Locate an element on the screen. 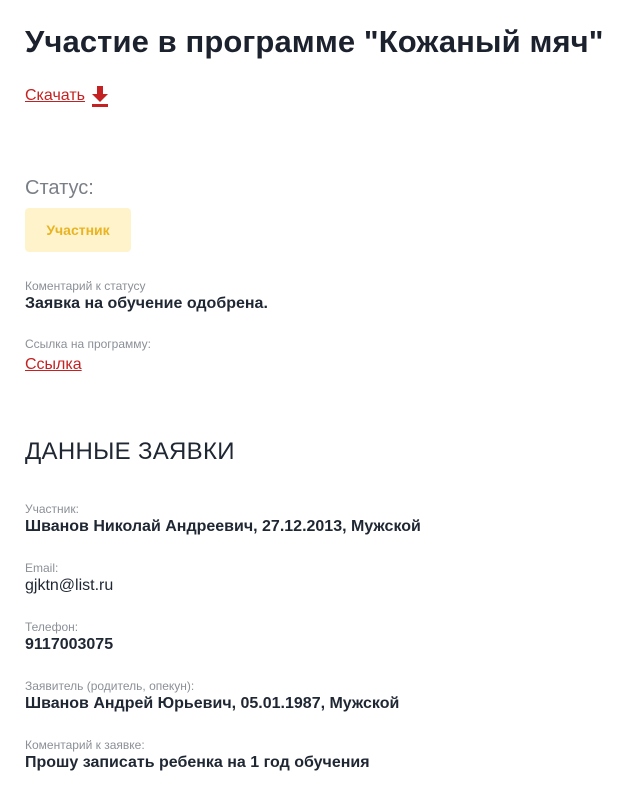  phone-value: 9117003075 is located at coordinates (69, 644).